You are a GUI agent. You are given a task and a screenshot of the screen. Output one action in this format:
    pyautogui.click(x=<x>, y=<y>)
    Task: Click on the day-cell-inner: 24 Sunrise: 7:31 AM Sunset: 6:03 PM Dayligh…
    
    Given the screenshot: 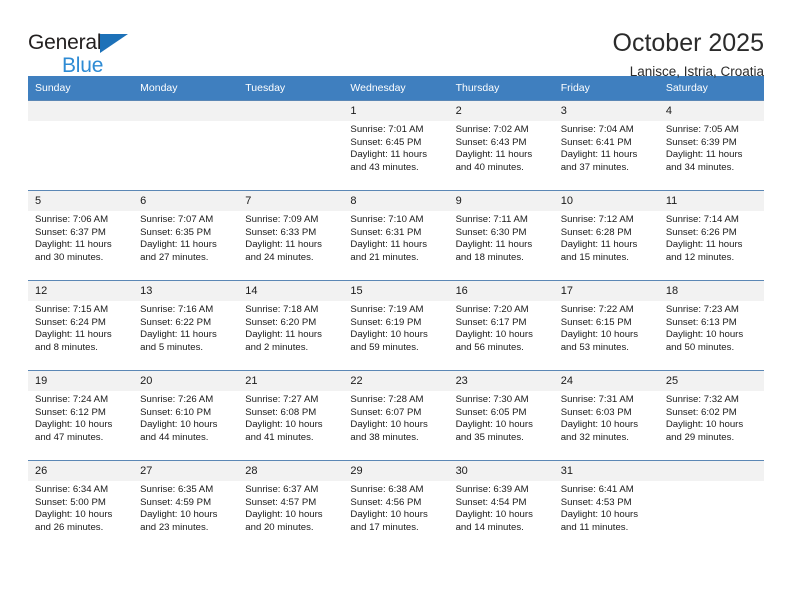 What is the action you would take?
    pyautogui.click(x=606, y=415)
    